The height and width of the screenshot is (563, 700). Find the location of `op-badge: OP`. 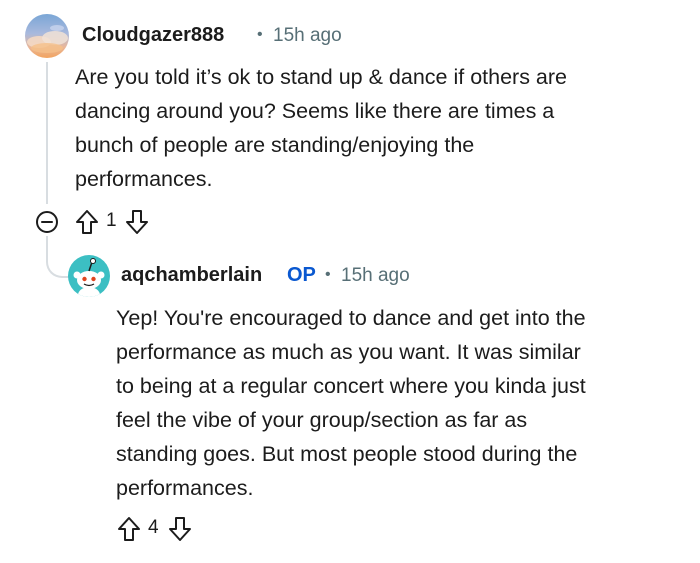

op-badge: OP is located at coordinates (301, 275).